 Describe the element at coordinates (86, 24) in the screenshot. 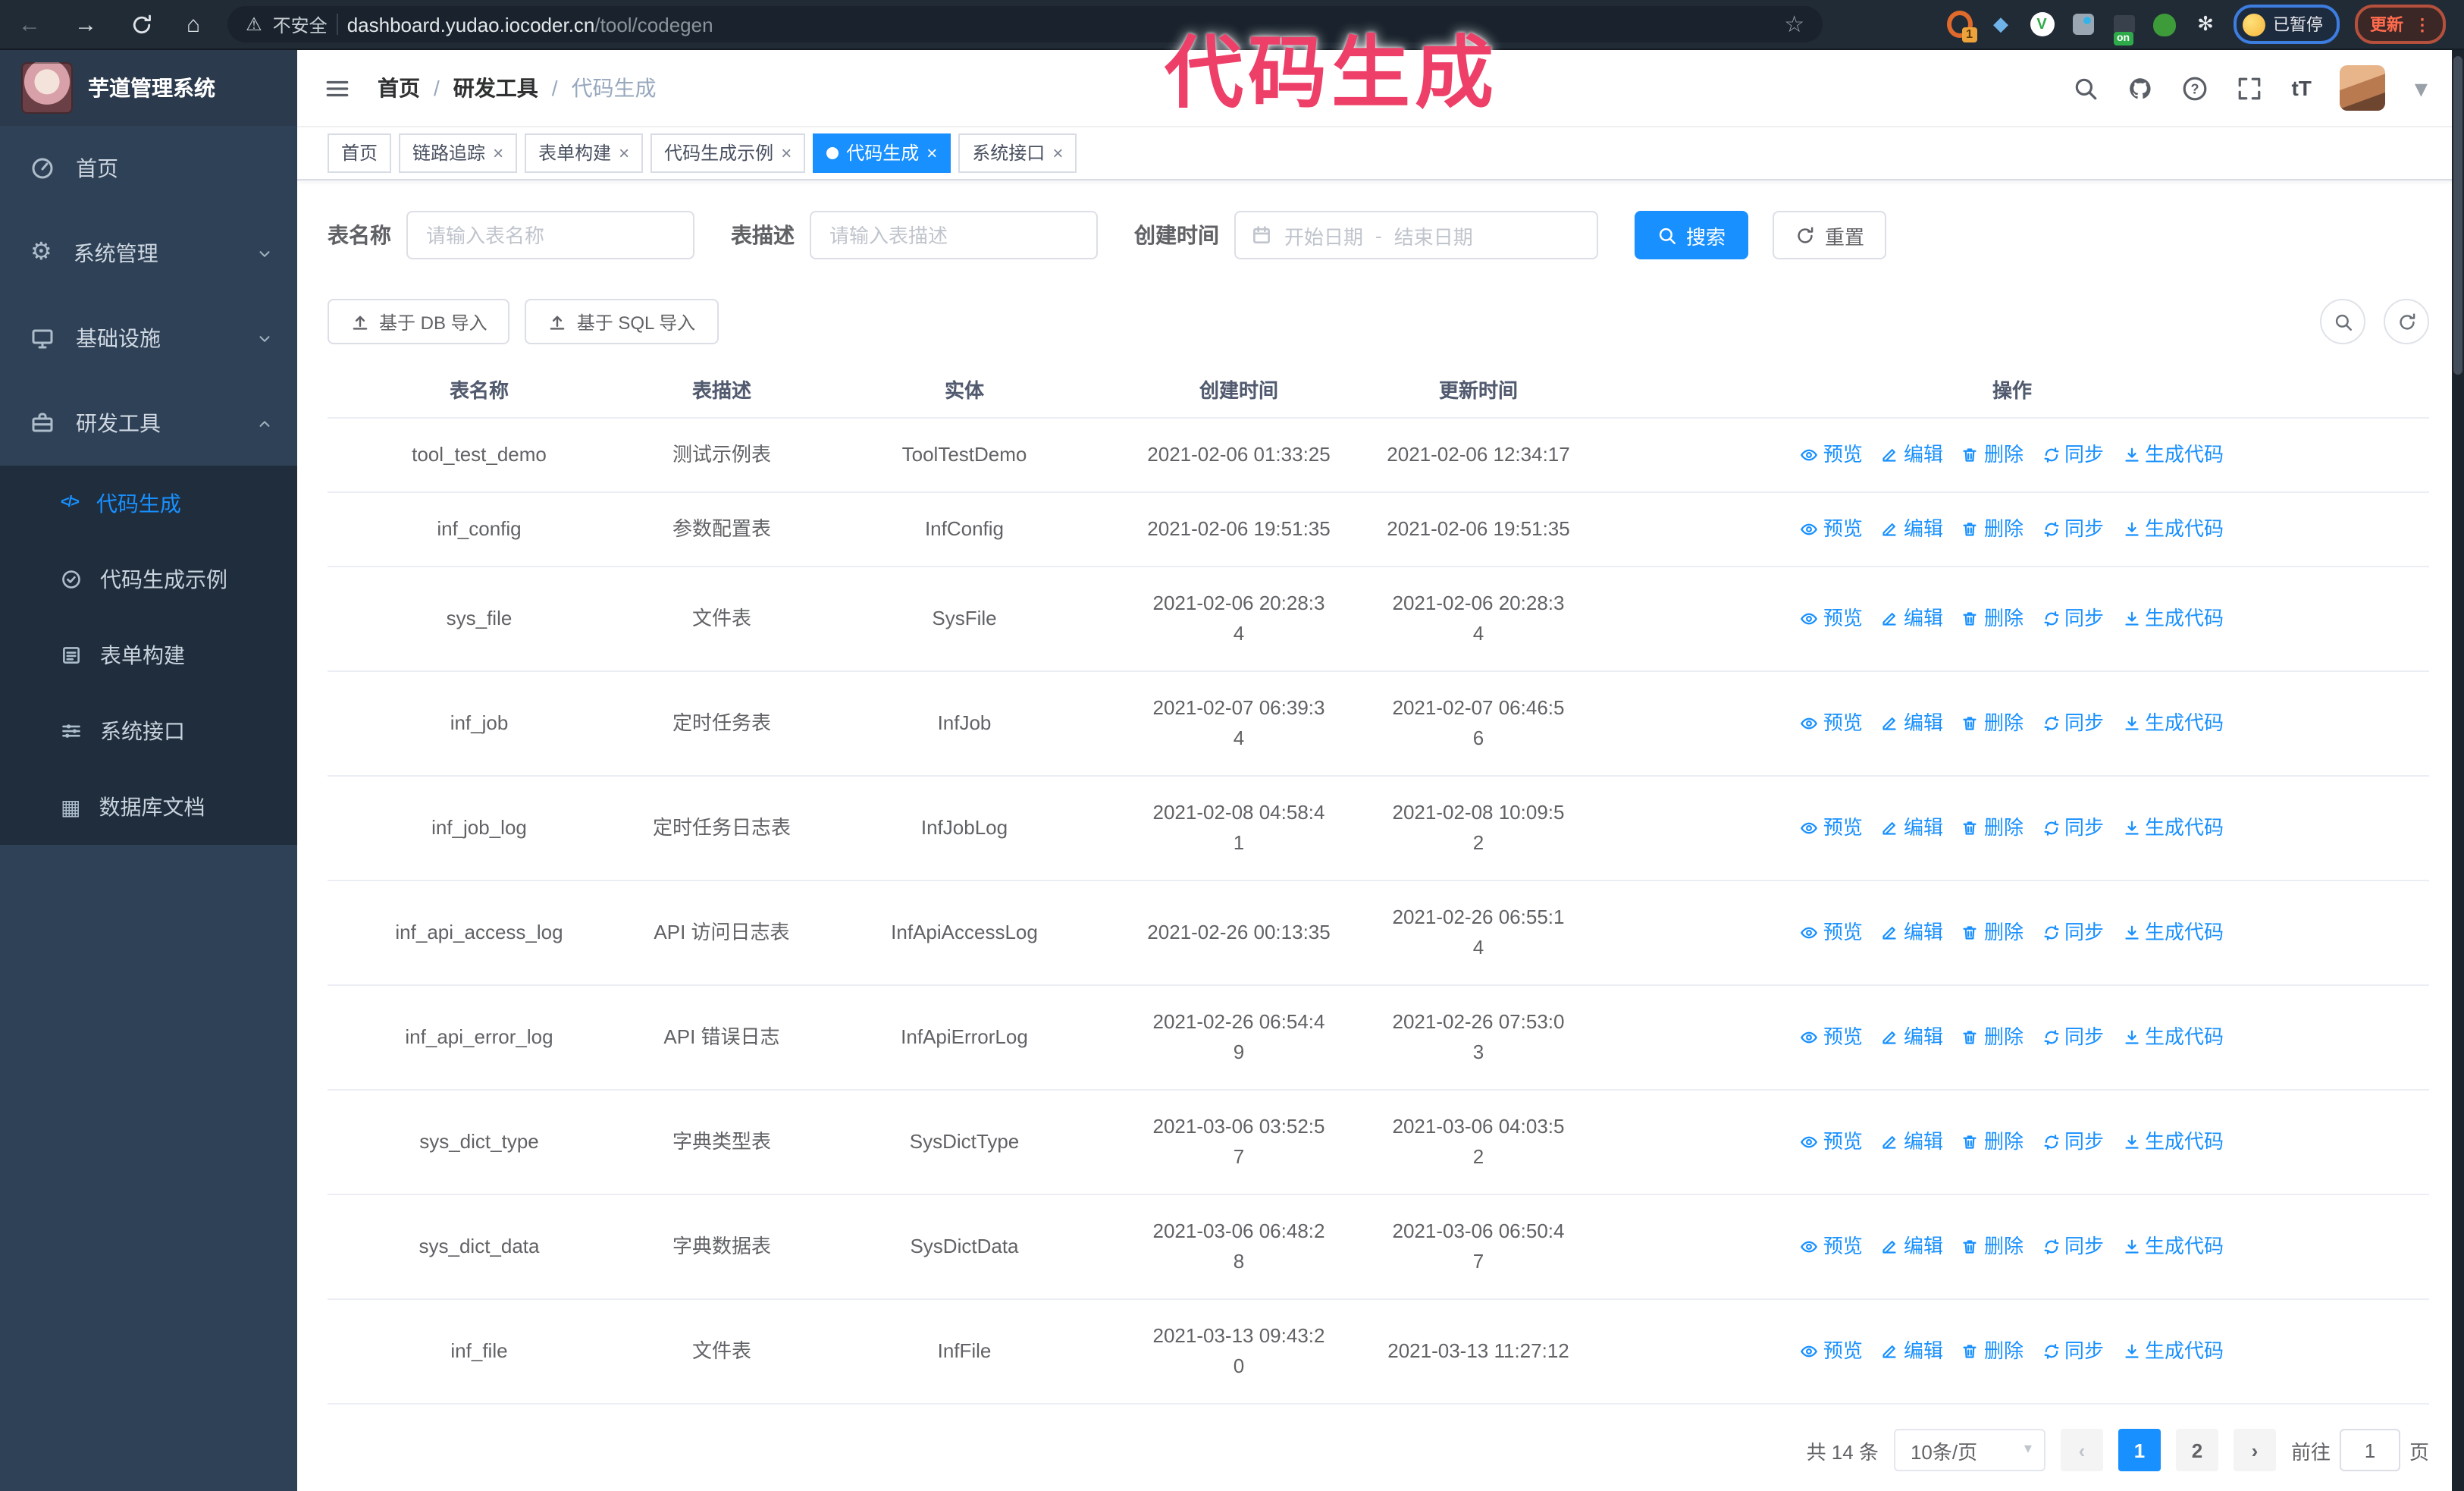

I see `forward-icon: →` at that location.